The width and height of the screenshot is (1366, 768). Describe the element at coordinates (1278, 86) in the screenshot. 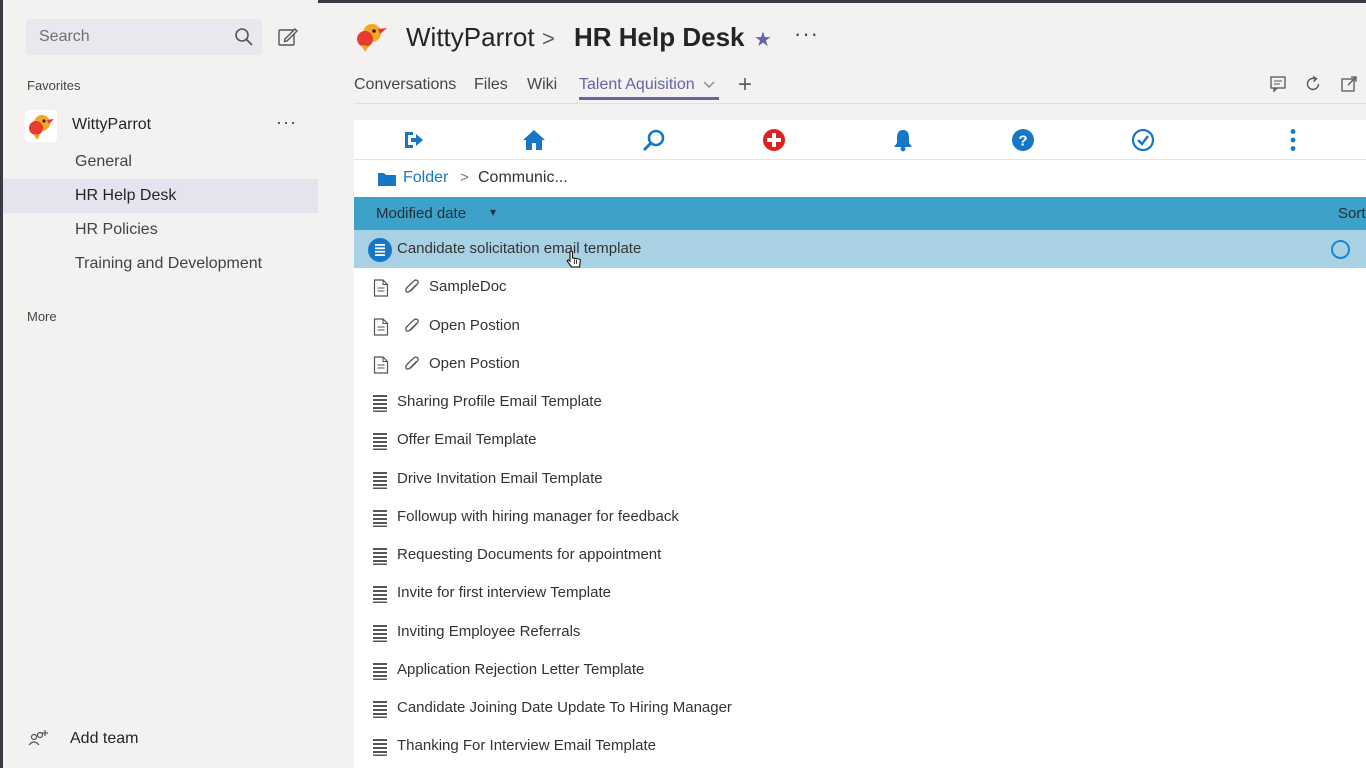

I see `conversation-icon` at that location.